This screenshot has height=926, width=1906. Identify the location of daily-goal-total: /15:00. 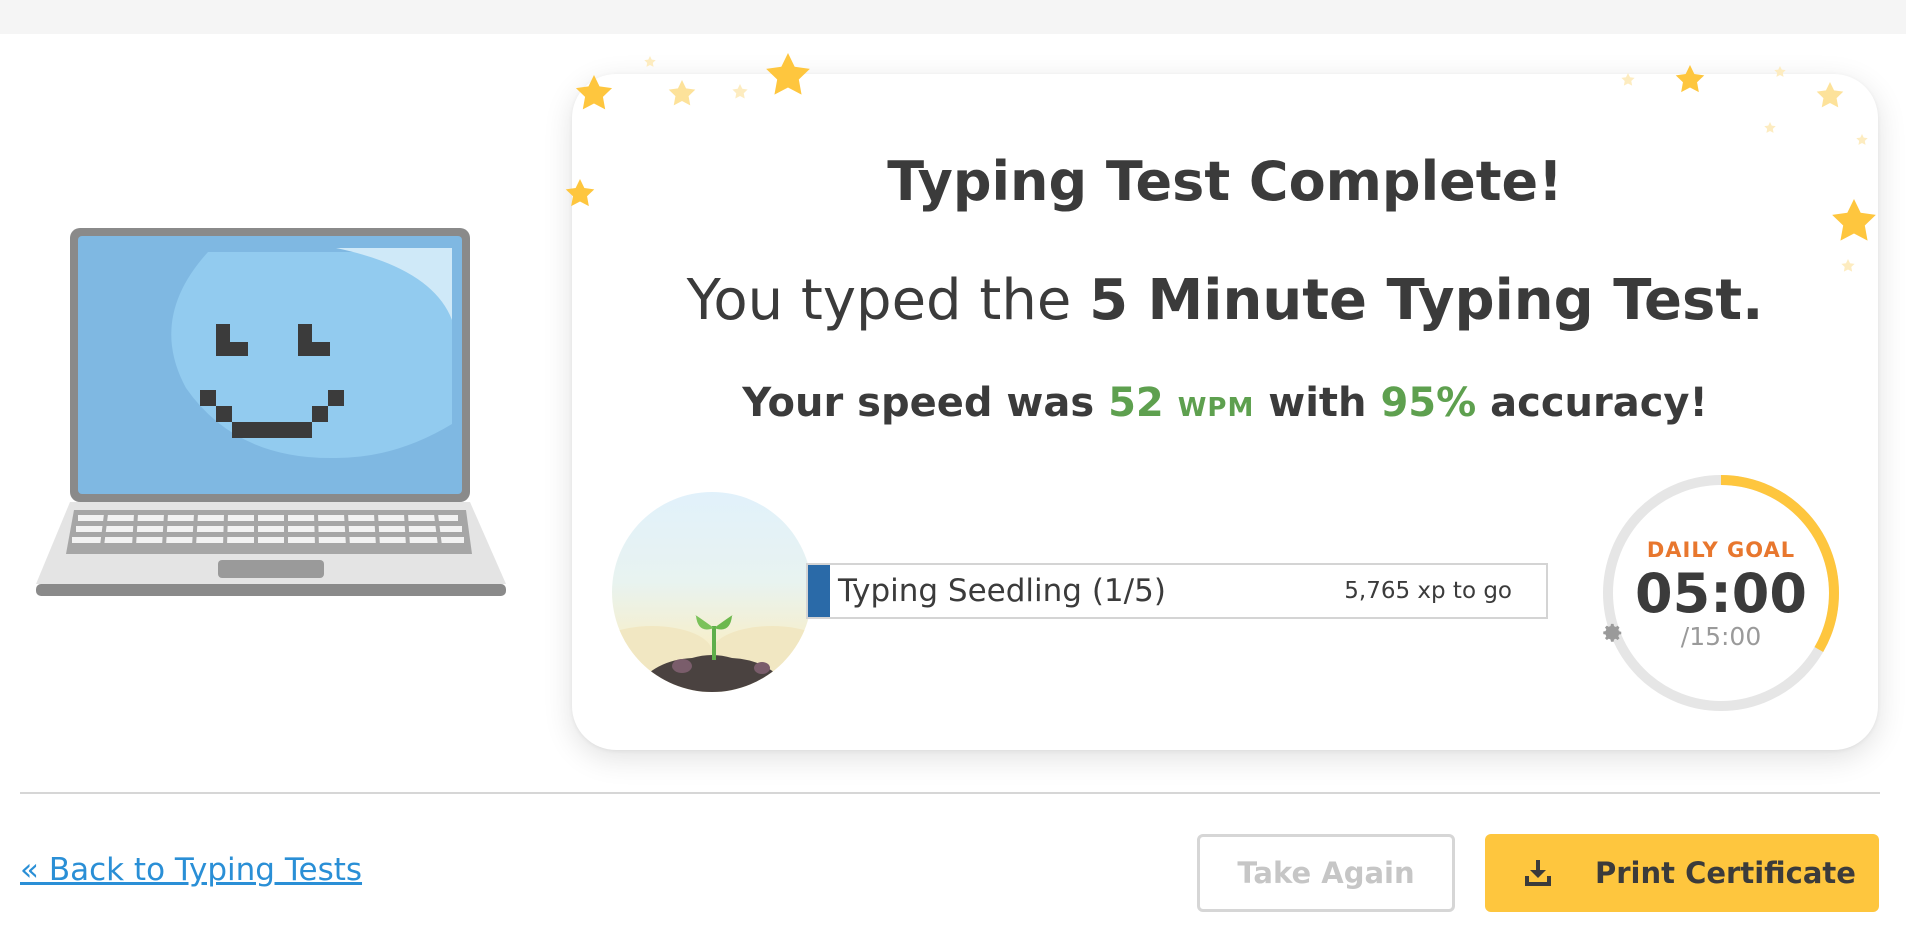
(1721, 636).